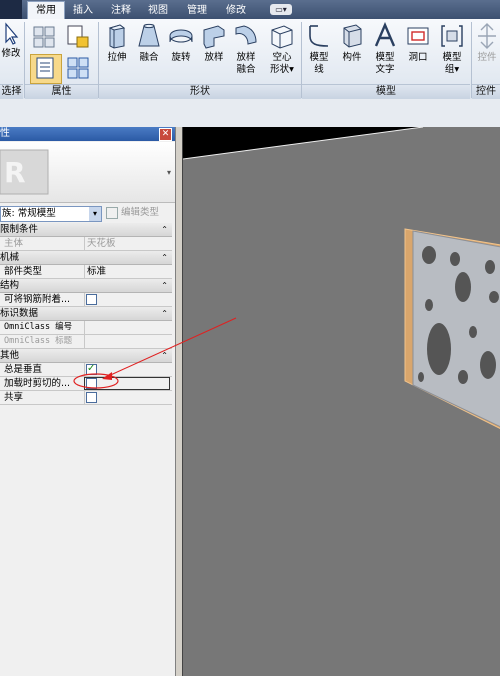  Describe the element at coordinates (170, 348) in the screenshot. I see `annotation-arrow-line` at that location.